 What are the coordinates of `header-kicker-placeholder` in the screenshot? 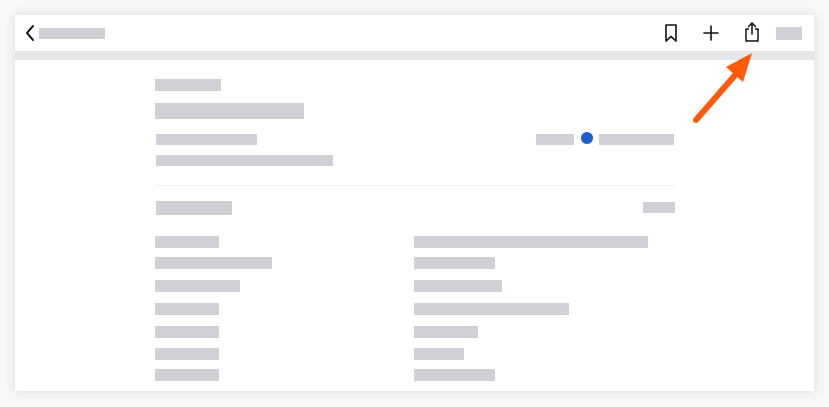 It's located at (188, 85).